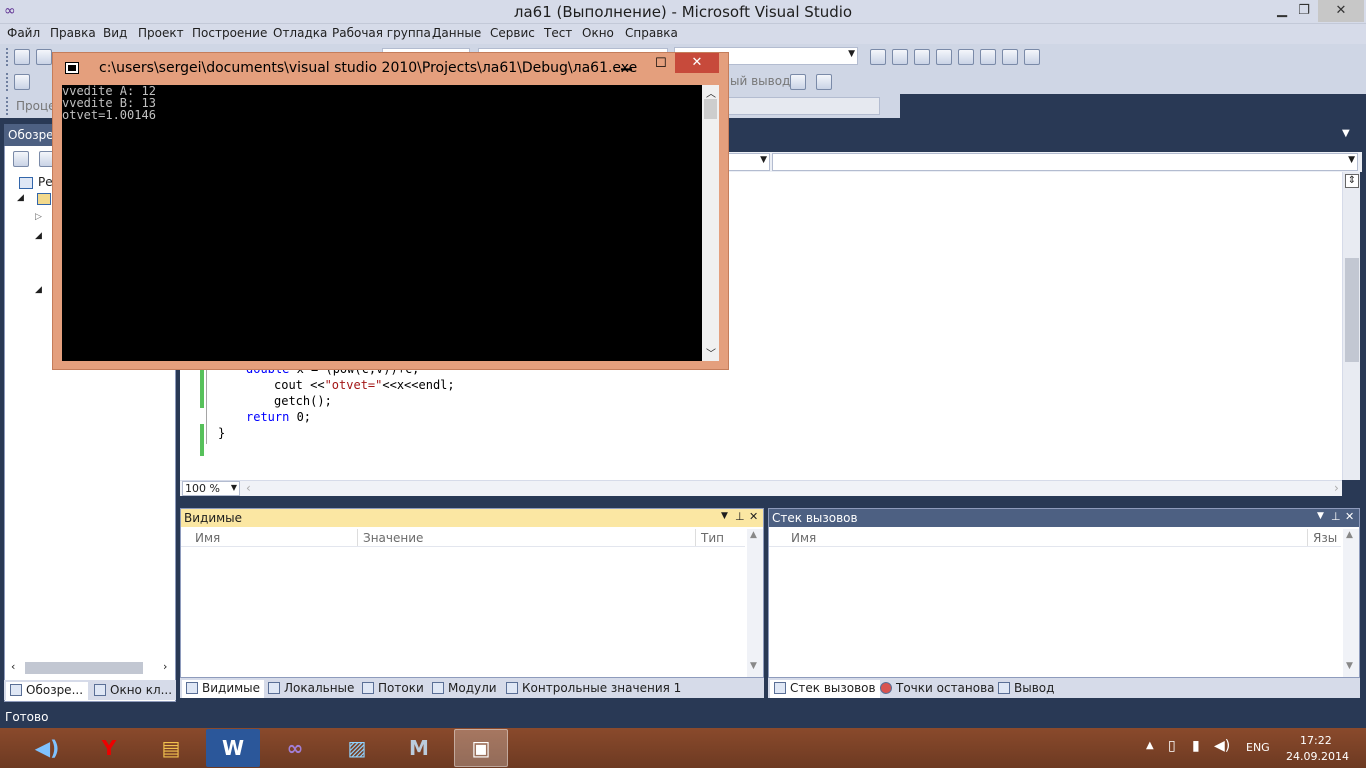  What do you see at coordinates (1325, 538) in the screenshot?
I see `column-language: Язы` at bounding box center [1325, 538].